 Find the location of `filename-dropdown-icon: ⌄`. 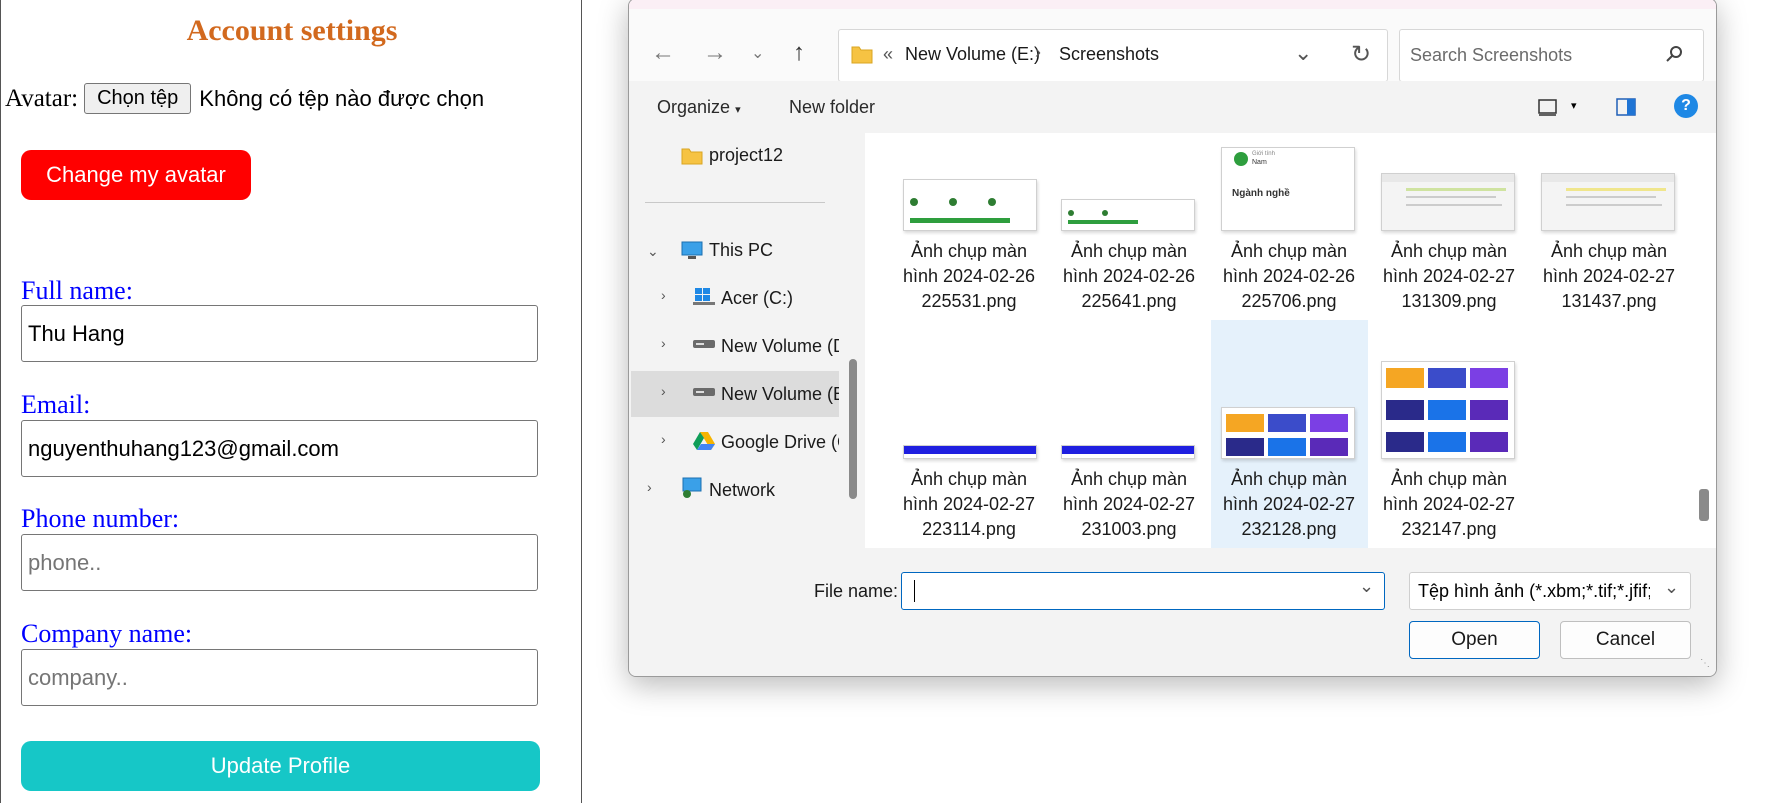

filename-dropdown-icon: ⌄ is located at coordinates (1366, 586).